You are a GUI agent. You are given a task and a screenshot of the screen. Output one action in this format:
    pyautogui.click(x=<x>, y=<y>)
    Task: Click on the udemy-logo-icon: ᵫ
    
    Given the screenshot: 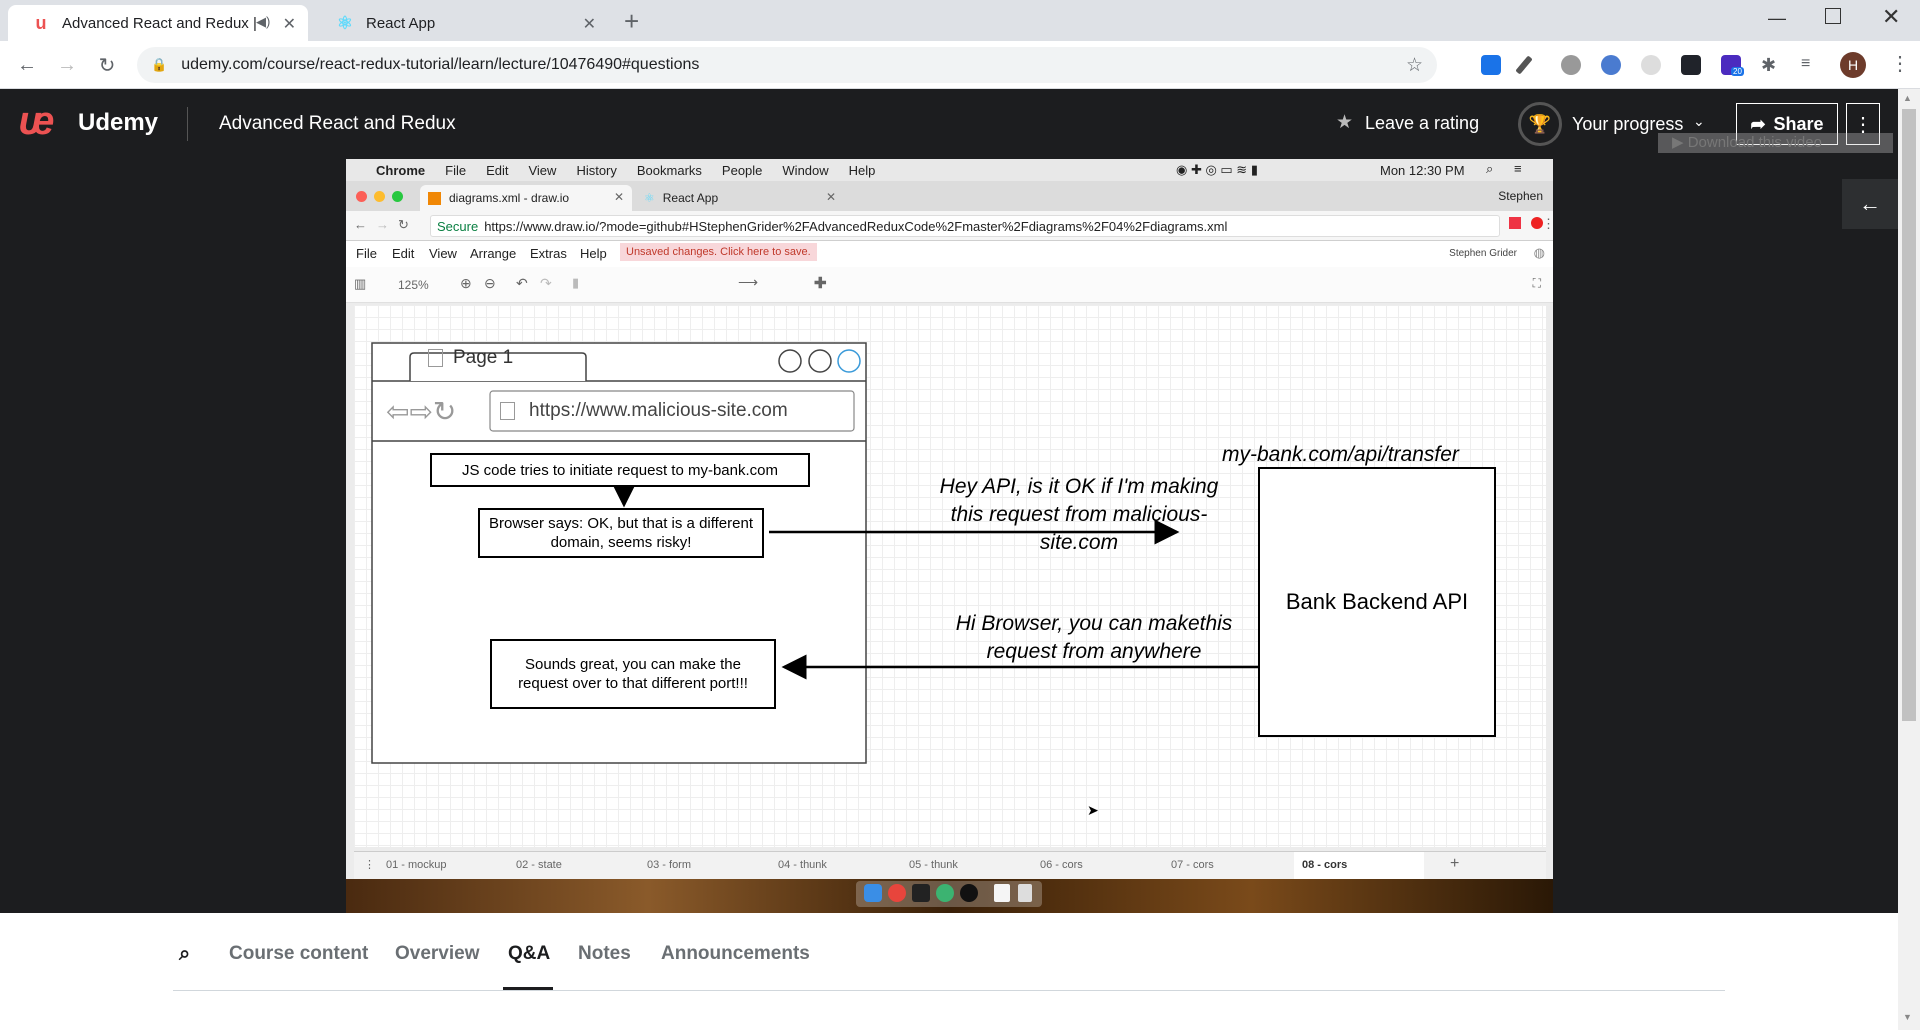 What is the action you would take?
    pyautogui.click(x=36, y=121)
    